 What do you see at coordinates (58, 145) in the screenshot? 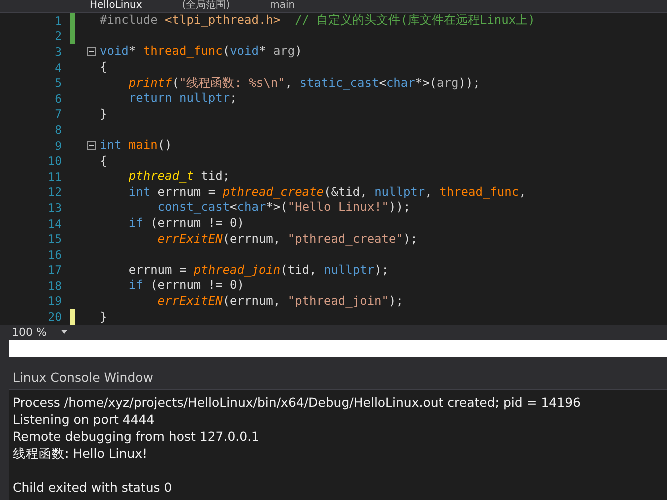
I see `line-number: 9` at bounding box center [58, 145].